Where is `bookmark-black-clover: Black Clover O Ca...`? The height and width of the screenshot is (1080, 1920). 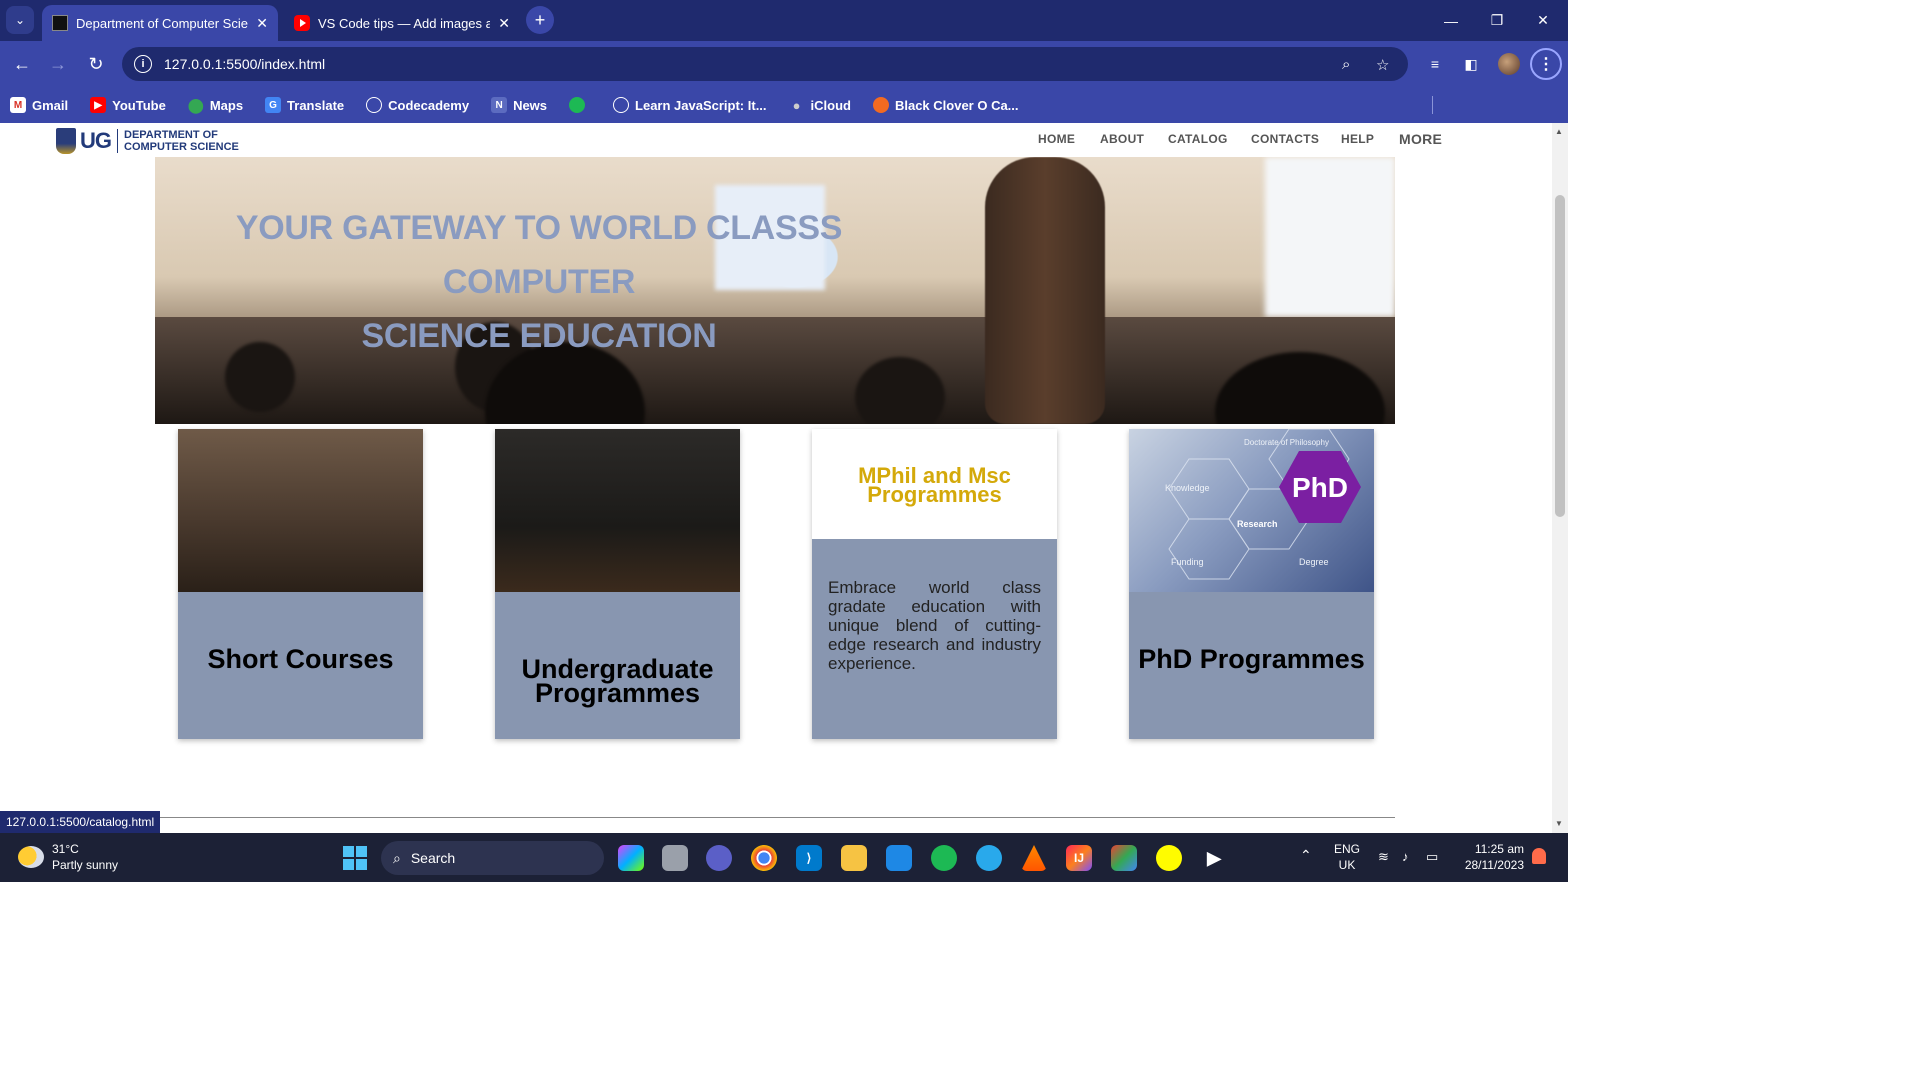
bookmark-black-clover: Black Clover O Ca... is located at coordinates (945, 105).